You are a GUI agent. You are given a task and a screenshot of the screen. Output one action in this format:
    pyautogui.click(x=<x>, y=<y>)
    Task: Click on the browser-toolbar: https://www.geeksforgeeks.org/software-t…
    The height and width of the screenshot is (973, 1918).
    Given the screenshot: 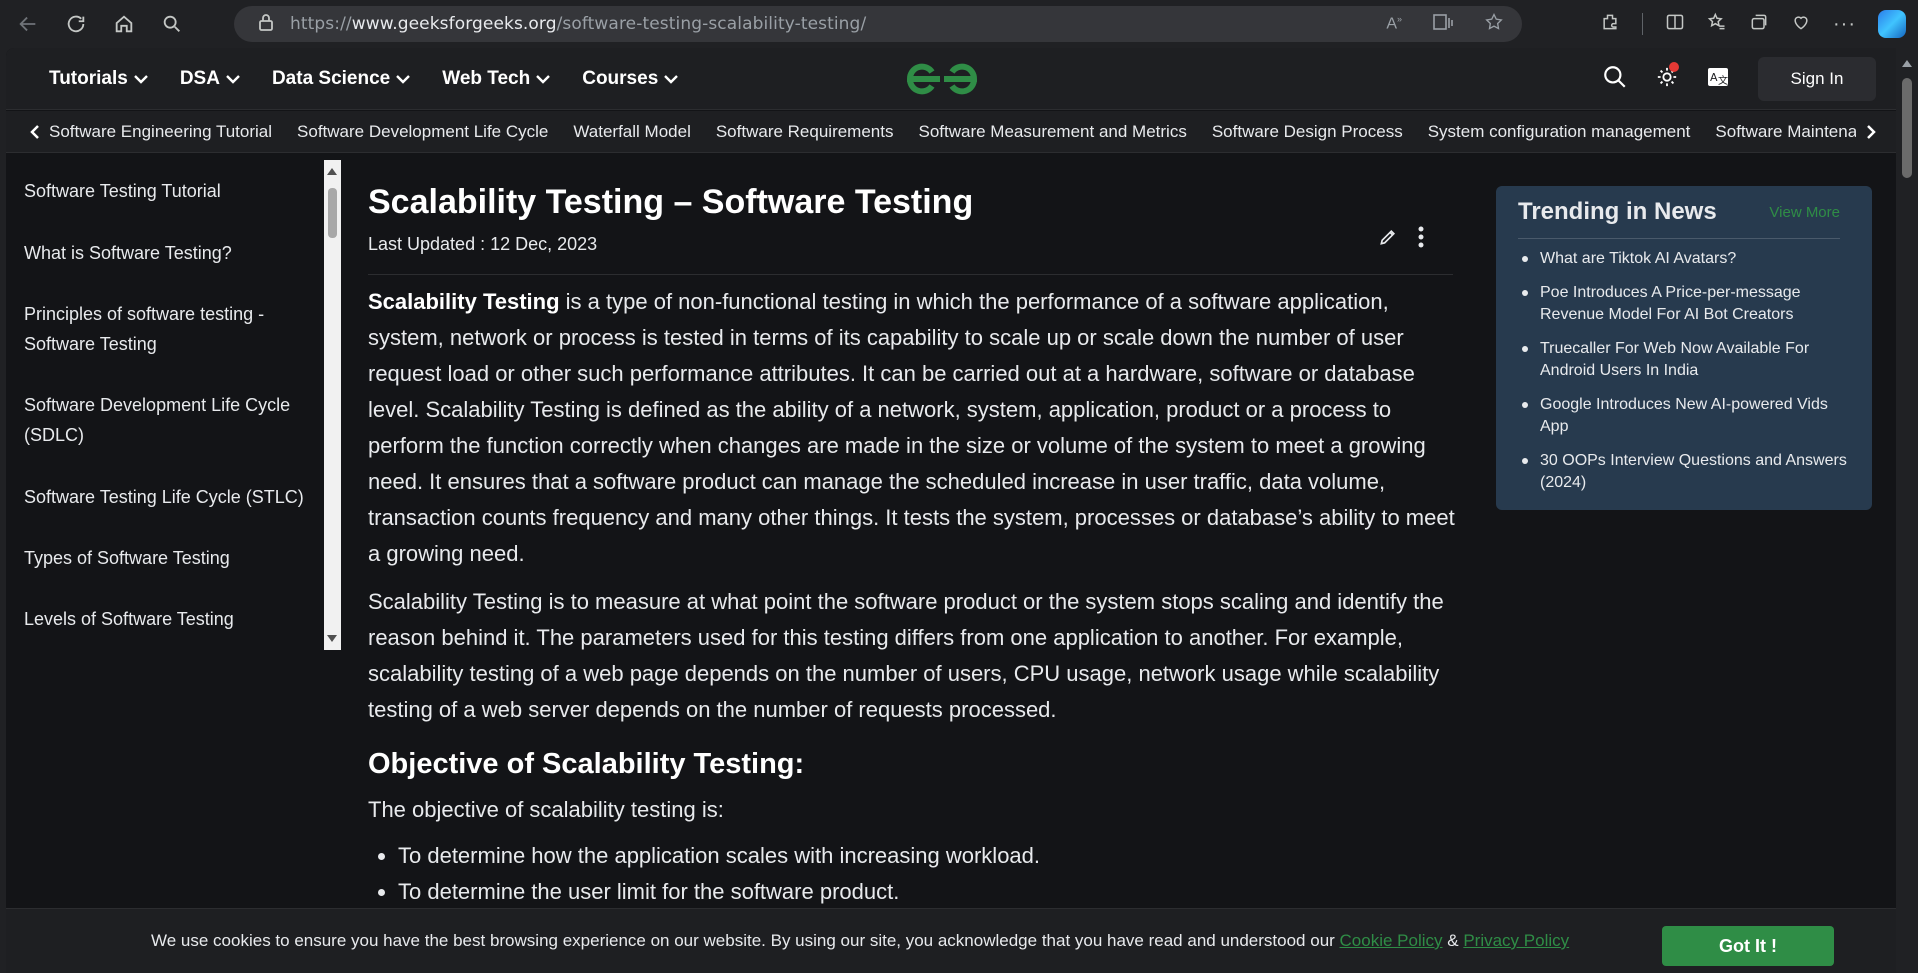 What is the action you would take?
    pyautogui.click(x=959, y=24)
    